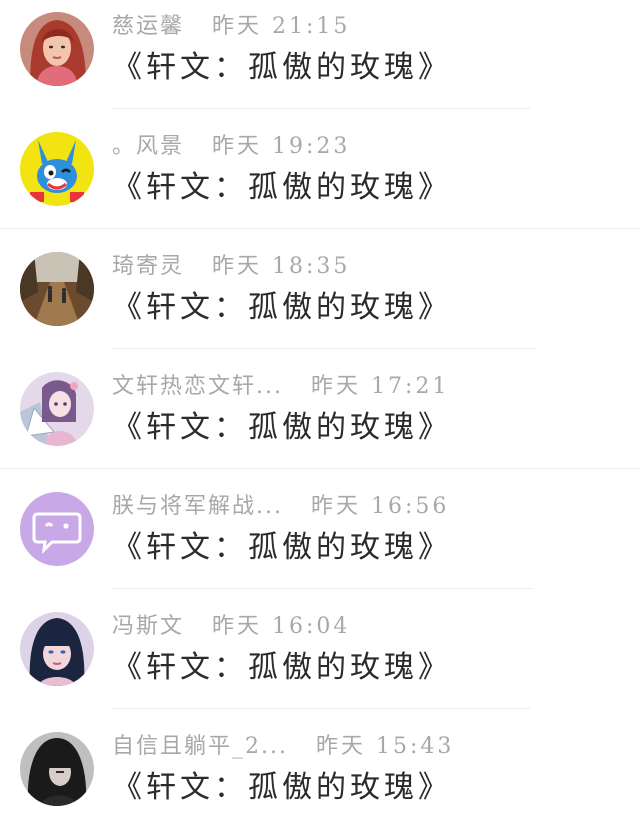 This screenshot has height=840, width=640. I want to click on comment-time: 昨天 18:35, so click(281, 266).